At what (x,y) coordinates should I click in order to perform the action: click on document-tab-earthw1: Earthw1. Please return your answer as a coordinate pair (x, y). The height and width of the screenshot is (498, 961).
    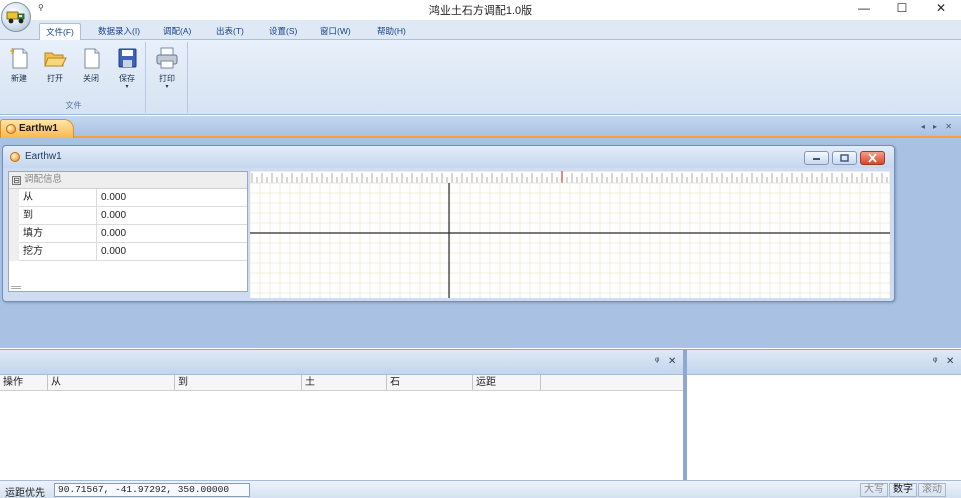
    Looking at the image, I should click on (37, 128).